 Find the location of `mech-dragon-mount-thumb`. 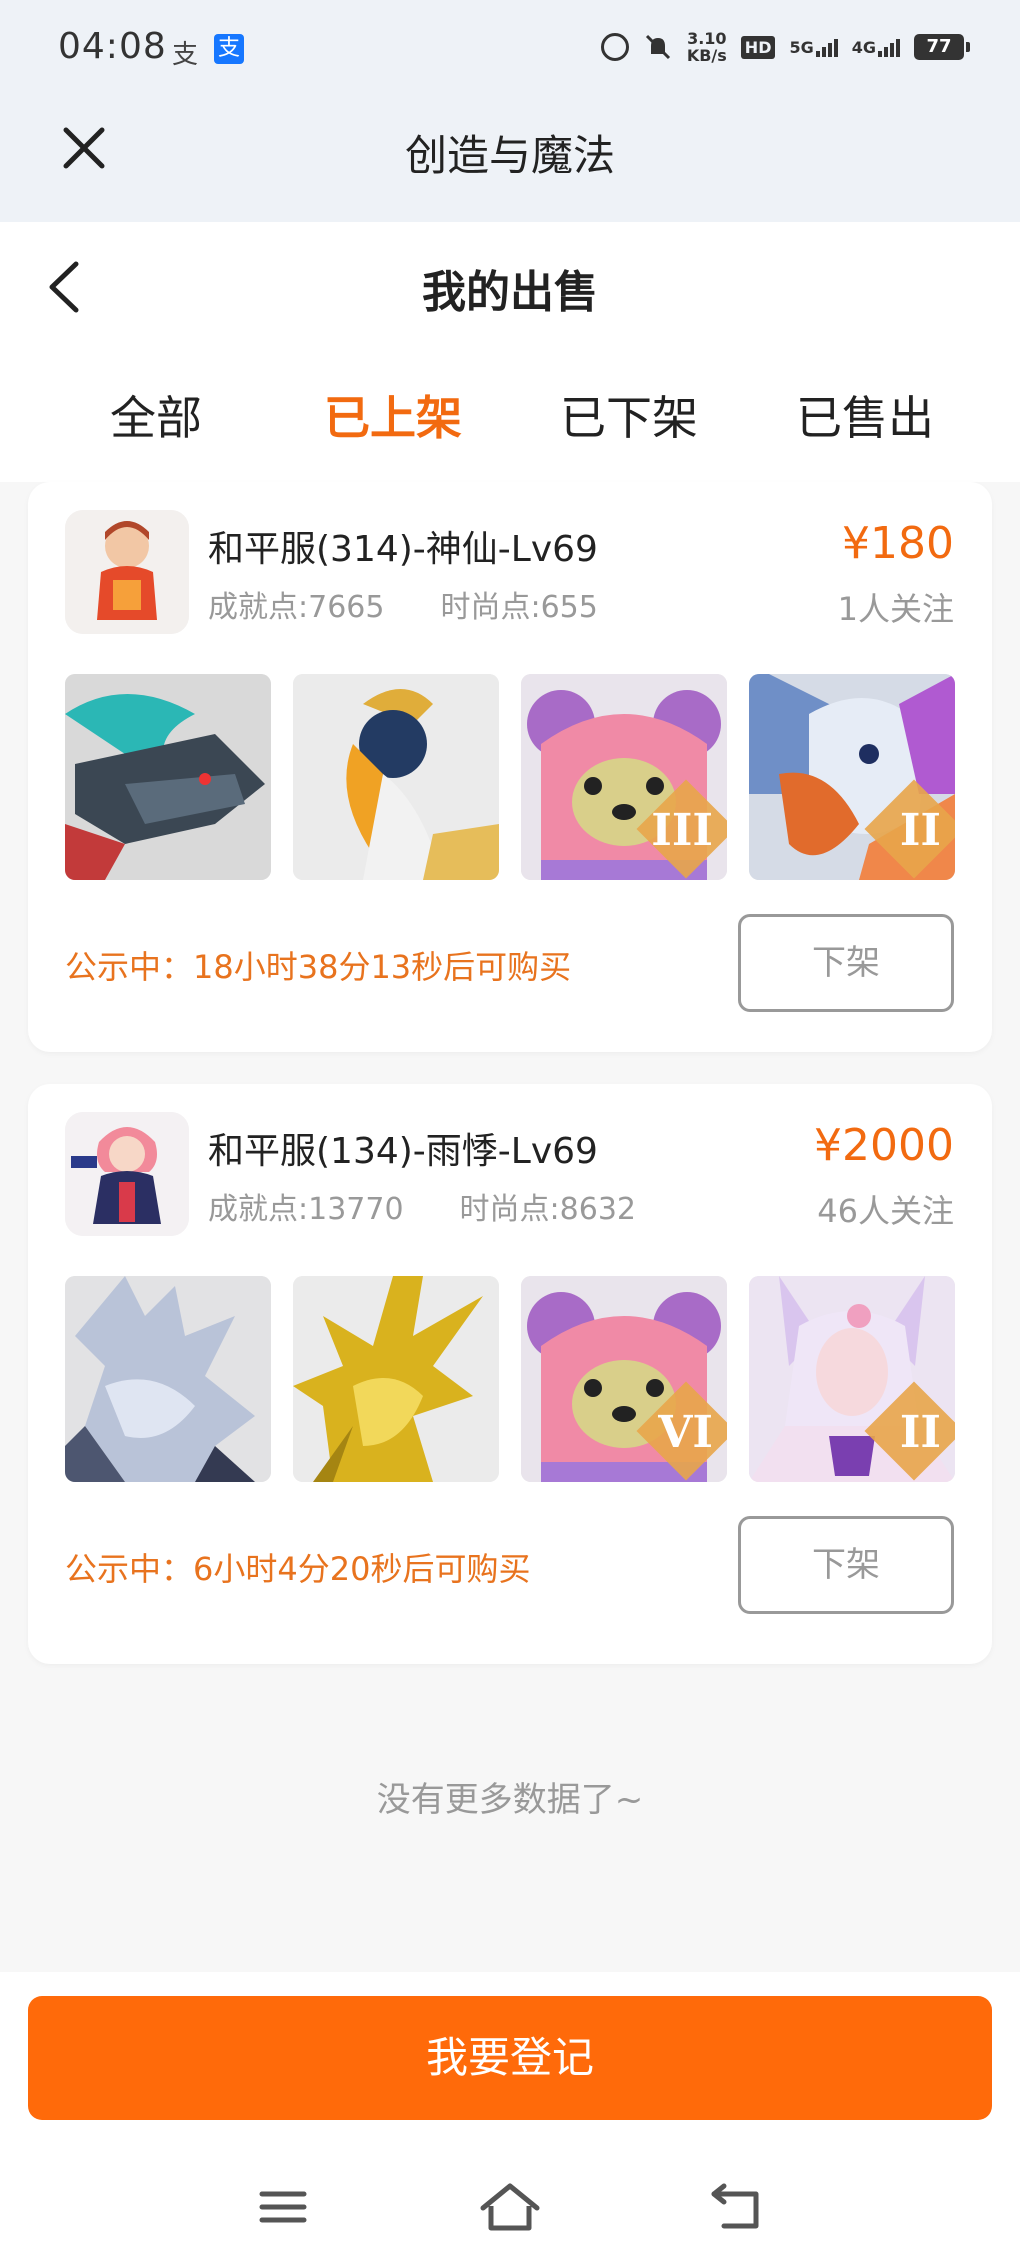

mech-dragon-mount-thumb is located at coordinates (168, 777).